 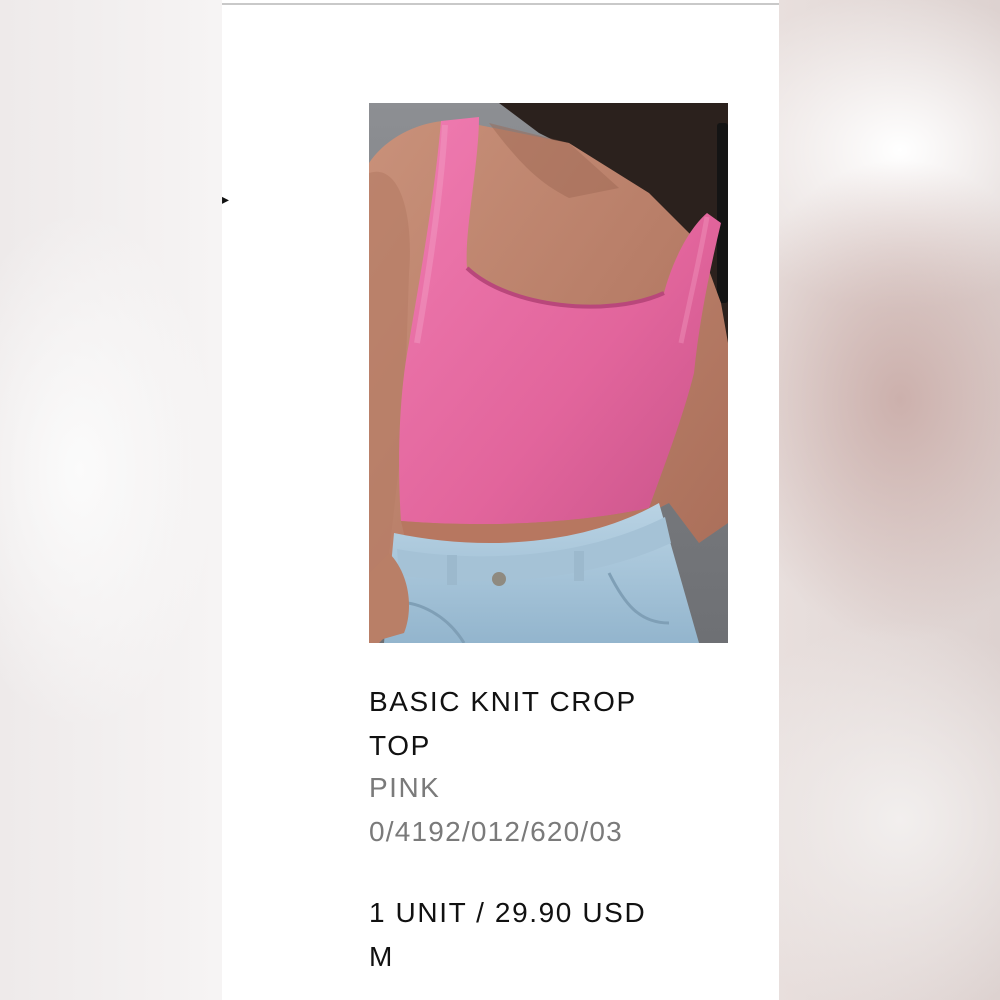 What do you see at coordinates (496, 831) in the screenshot?
I see `product-reference: 0/4192/012/620/03` at bounding box center [496, 831].